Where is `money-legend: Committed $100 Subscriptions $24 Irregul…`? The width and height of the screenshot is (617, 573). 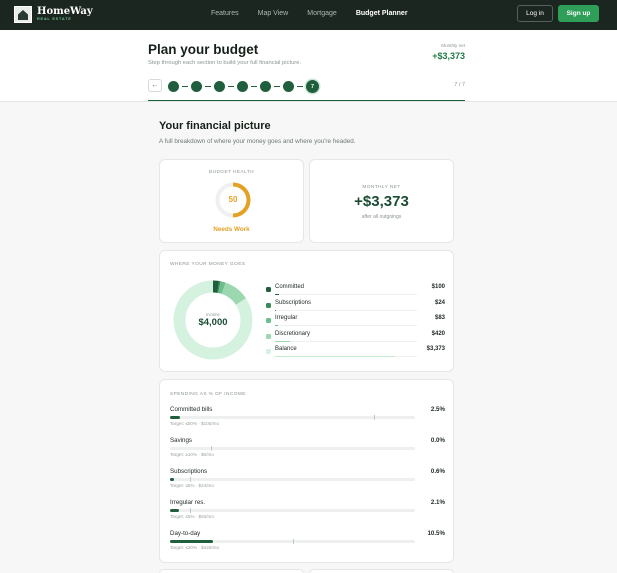
money-legend: Committed $100 Subscriptions $24 Irregul… is located at coordinates (355, 323).